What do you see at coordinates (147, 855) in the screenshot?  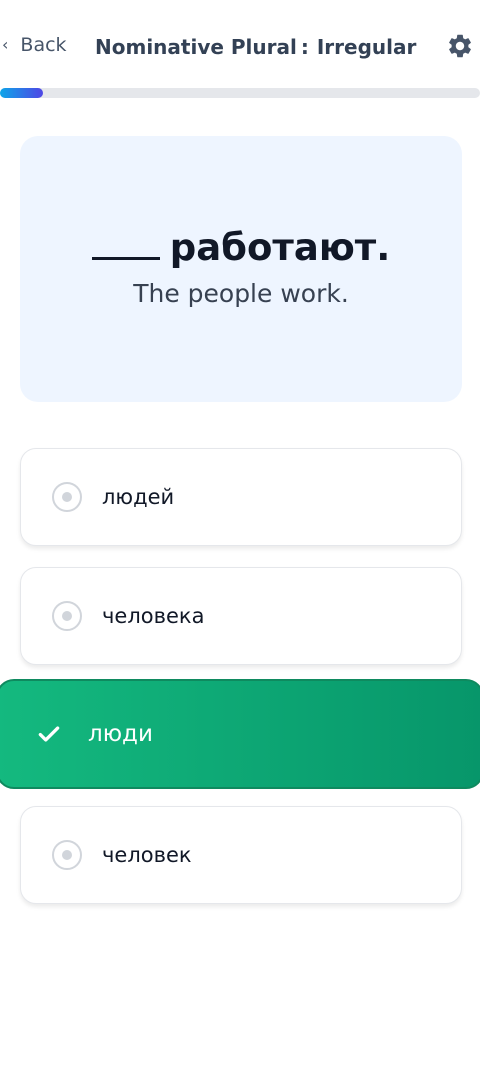 I see `option-label: человек` at bounding box center [147, 855].